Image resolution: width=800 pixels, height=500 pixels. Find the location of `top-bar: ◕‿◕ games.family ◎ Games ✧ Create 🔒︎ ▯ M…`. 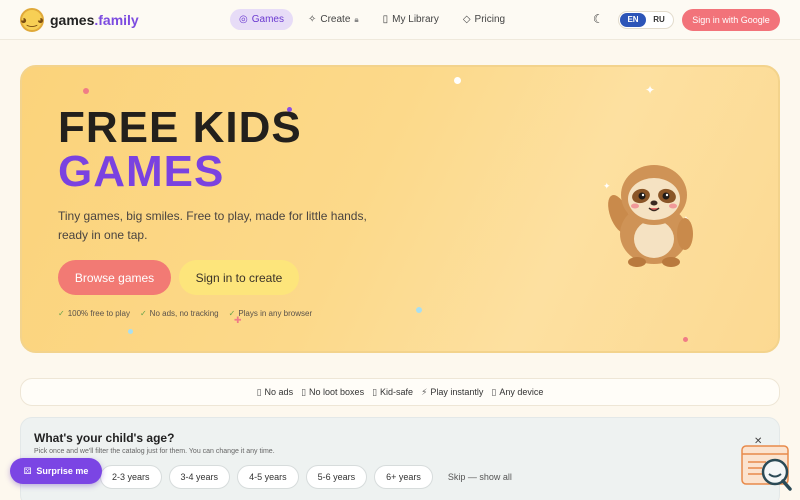

top-bar: ◕‿◕ games.family ◎ Games ✧ Create 🔒︎ ▯ M… is located at coordinates (400, 20).